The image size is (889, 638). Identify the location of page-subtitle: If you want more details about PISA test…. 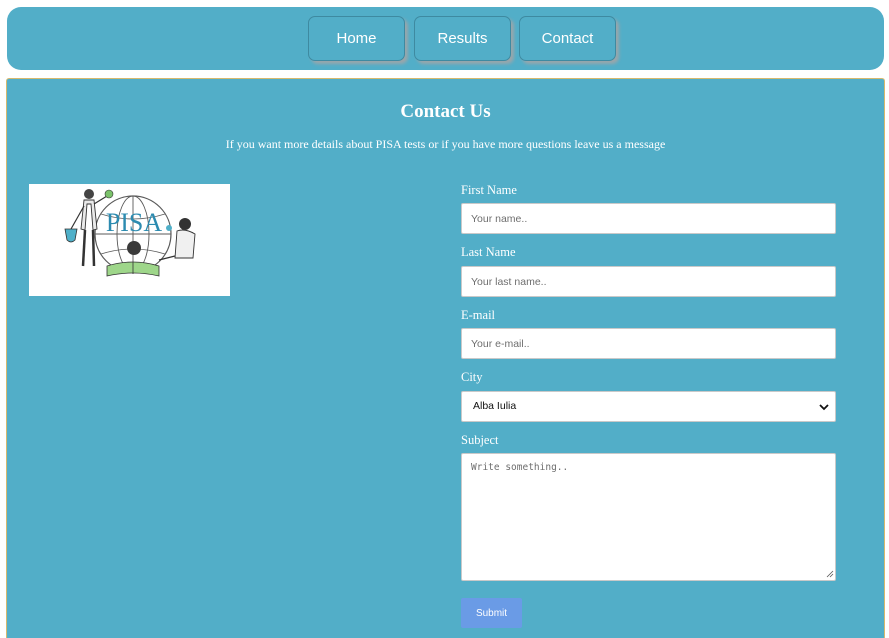
(445, 144).